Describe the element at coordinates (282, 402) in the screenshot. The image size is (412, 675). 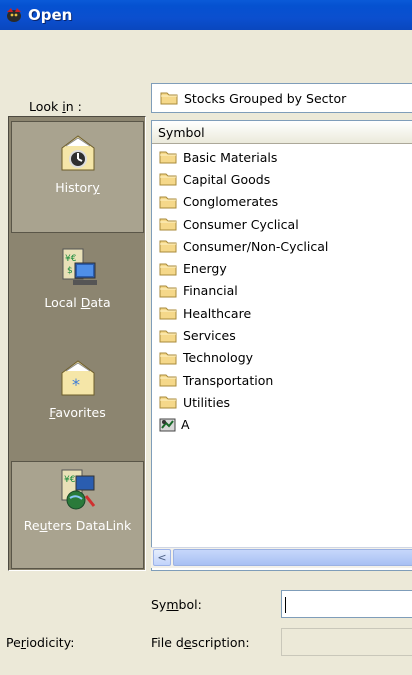
I see `folder-item: Utilities` at that location.